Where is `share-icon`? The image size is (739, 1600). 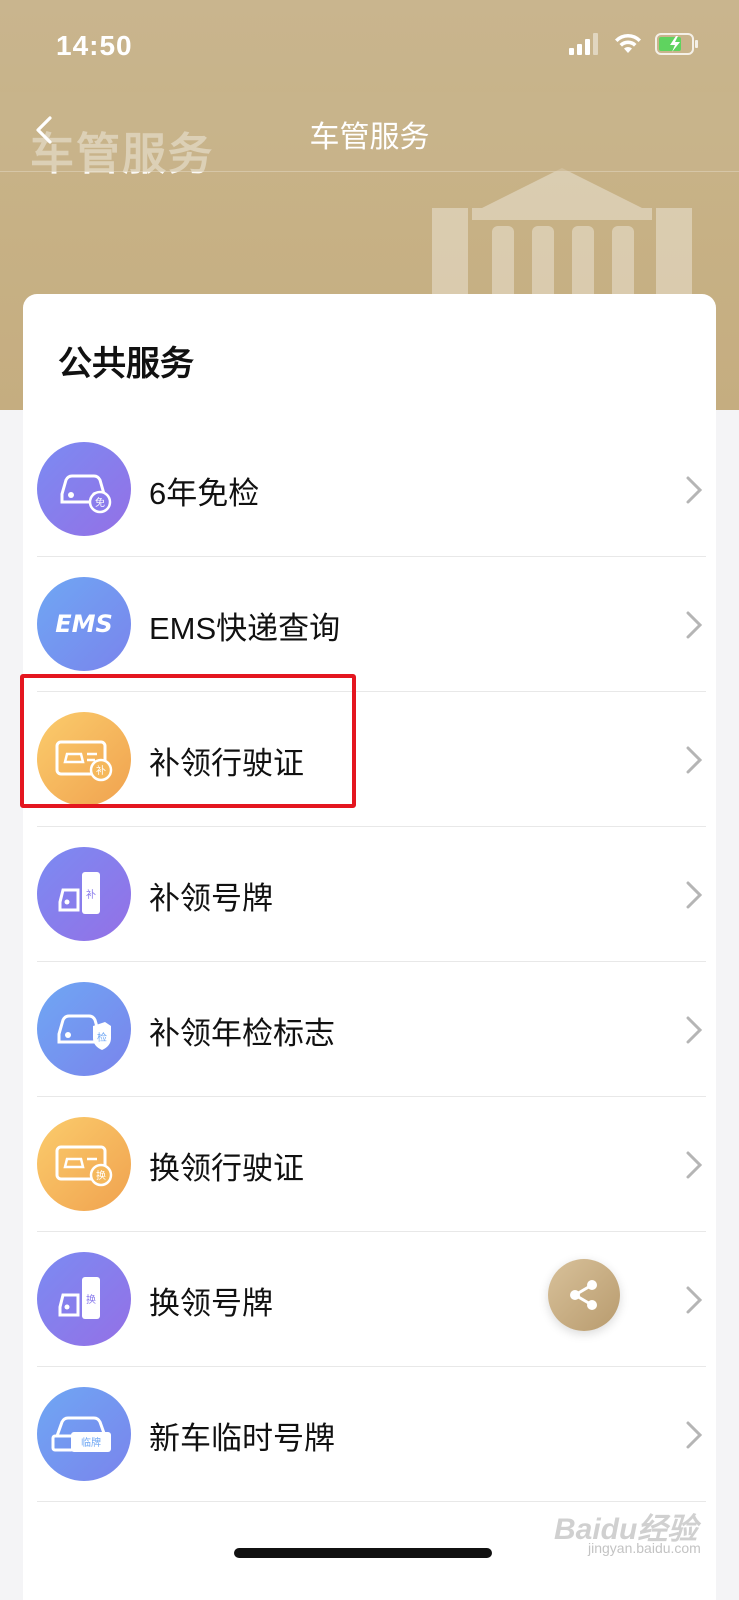
share-icon is located at coordinates (583, 1295).